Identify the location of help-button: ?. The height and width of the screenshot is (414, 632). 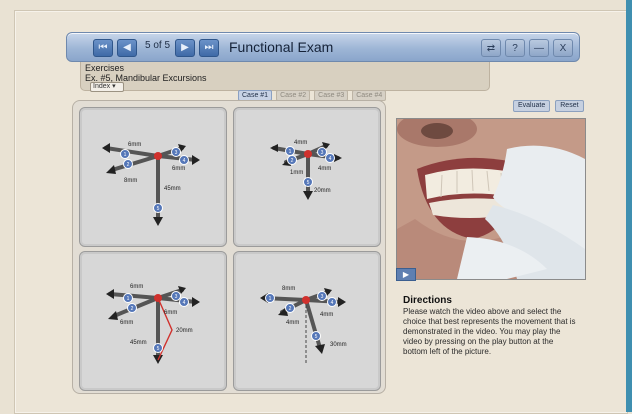
(515, 48).